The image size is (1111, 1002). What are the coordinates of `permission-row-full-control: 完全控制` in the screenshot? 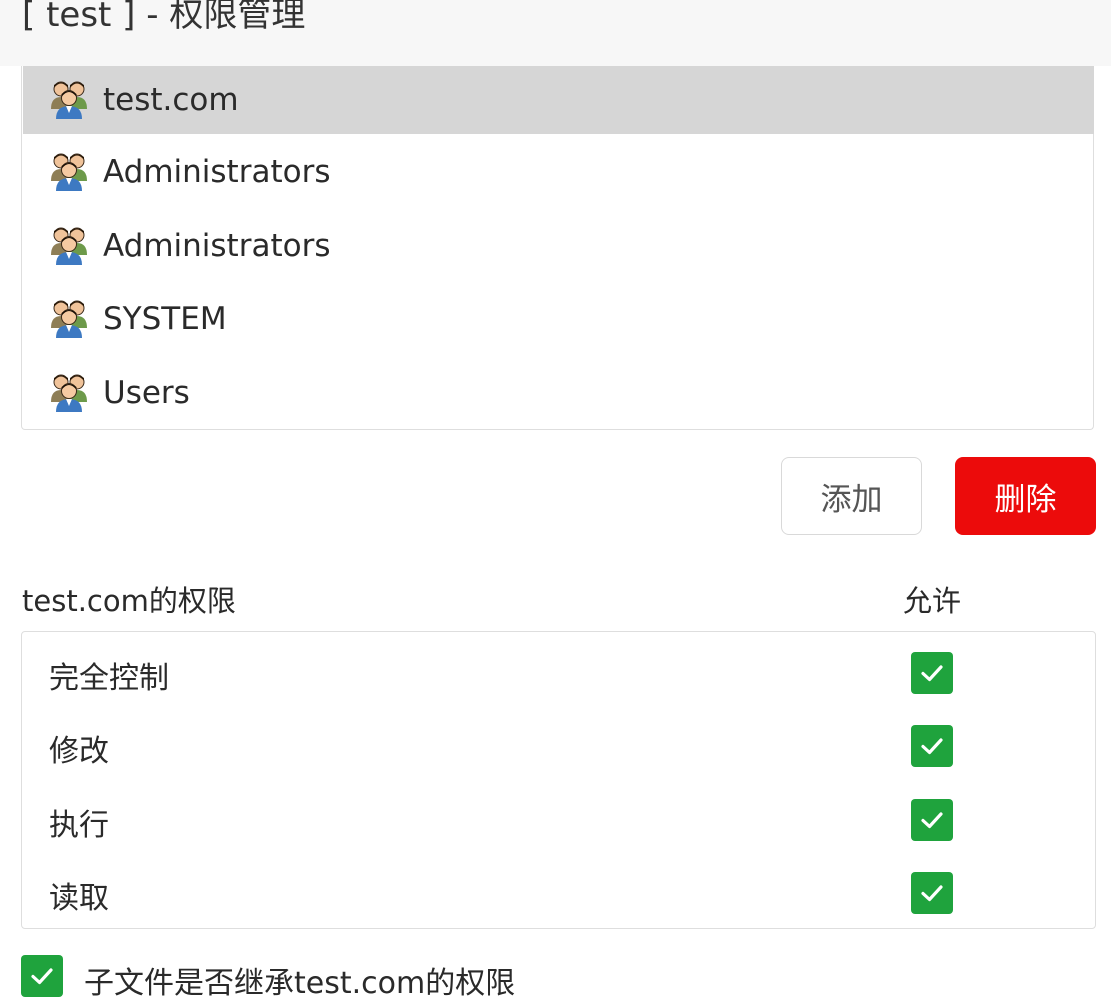 It's located at (558, 672).